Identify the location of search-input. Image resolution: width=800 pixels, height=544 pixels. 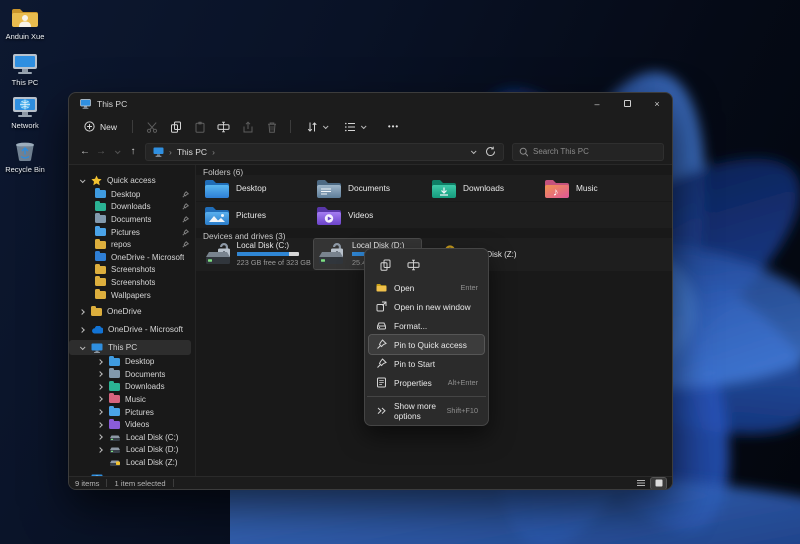
(594, 151).